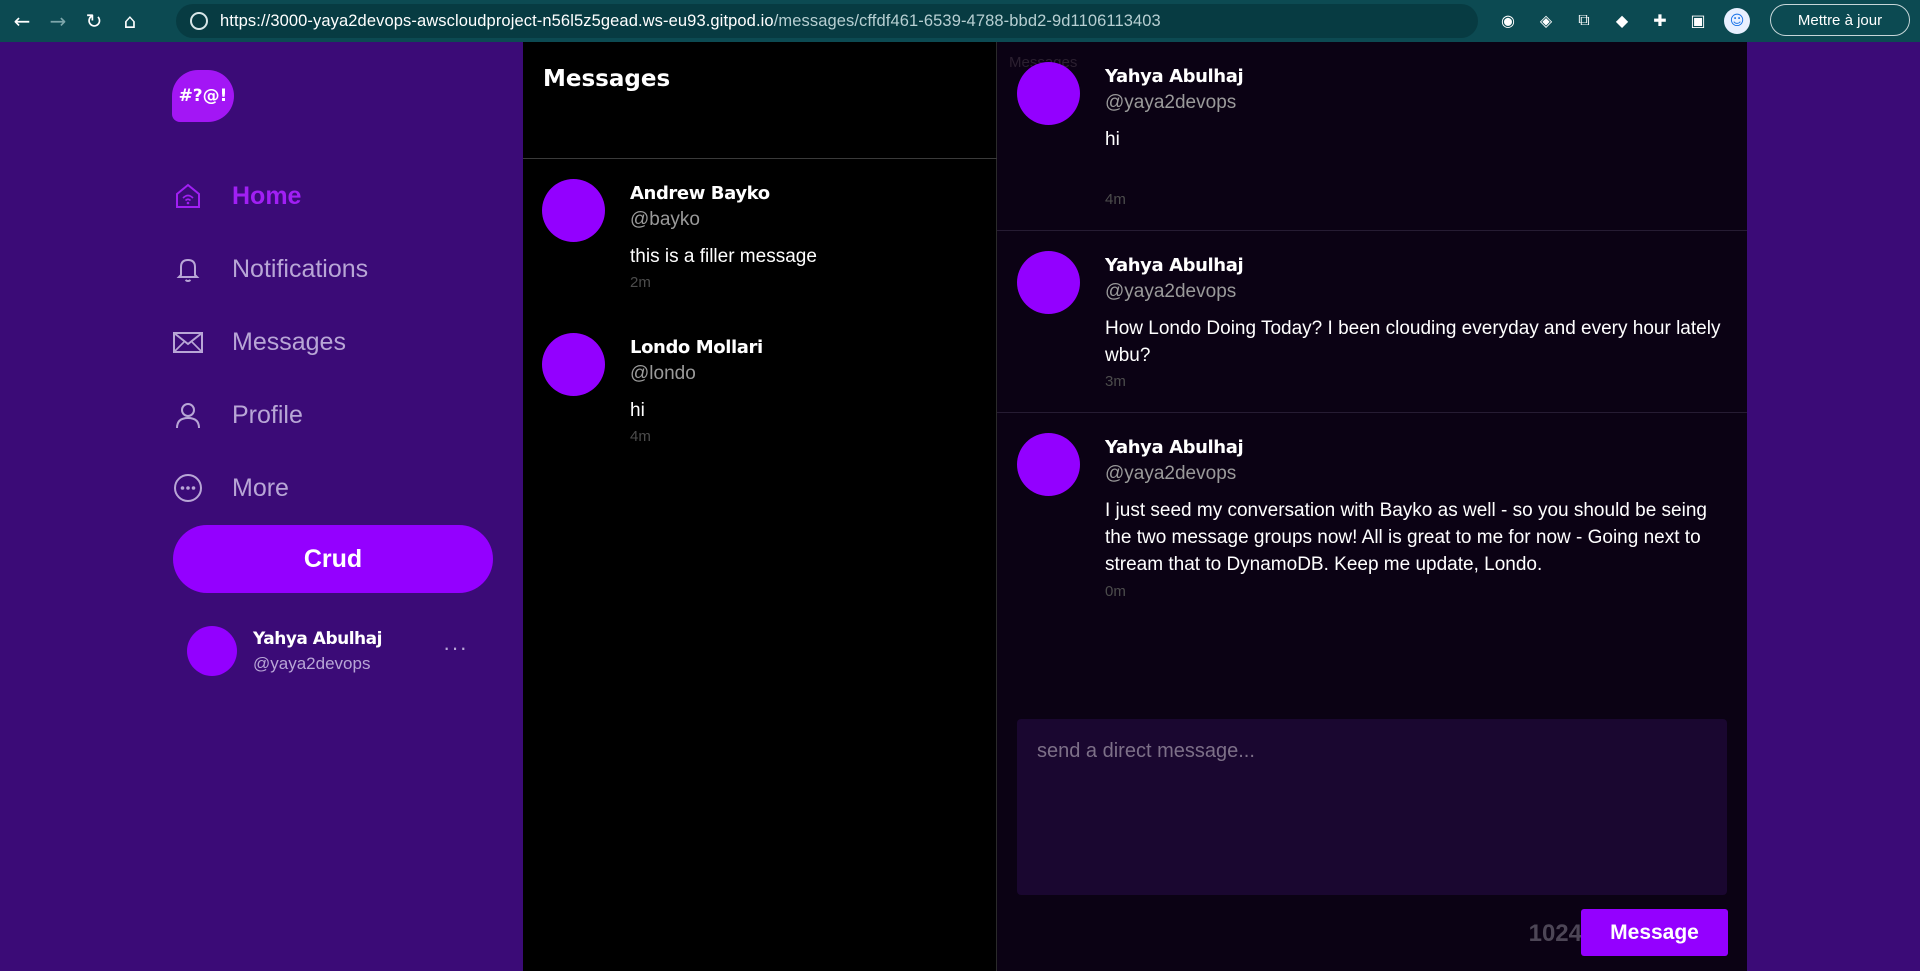 The height and width of the screenshot is (971, 1920). Describe the element at coordinates (199, 21) in the screenshot. I see `site-info-icon` at that location.